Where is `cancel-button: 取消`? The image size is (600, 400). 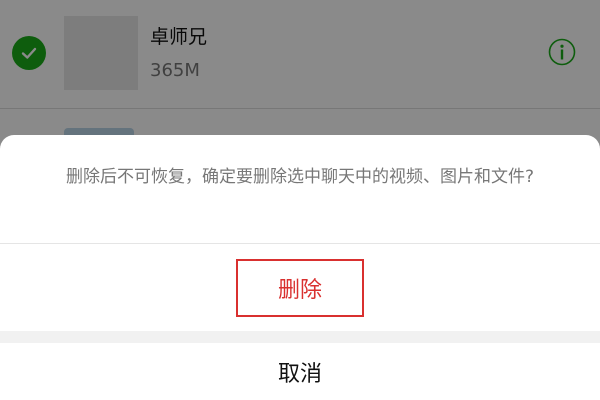 cancel-button: 取消 is located at coordinates (300, 371).